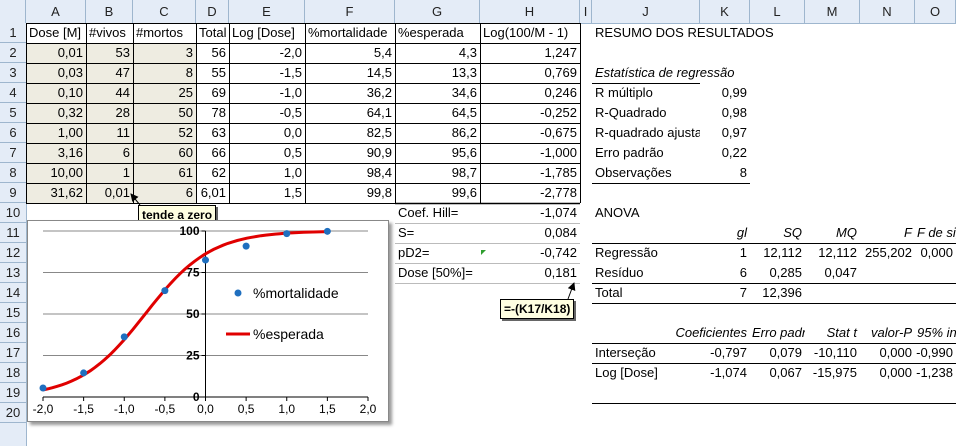  What do you see at coordinates (350, 93) in the screenshot?
I see `table-cell: 36,2` at bounding box center [350, 93].